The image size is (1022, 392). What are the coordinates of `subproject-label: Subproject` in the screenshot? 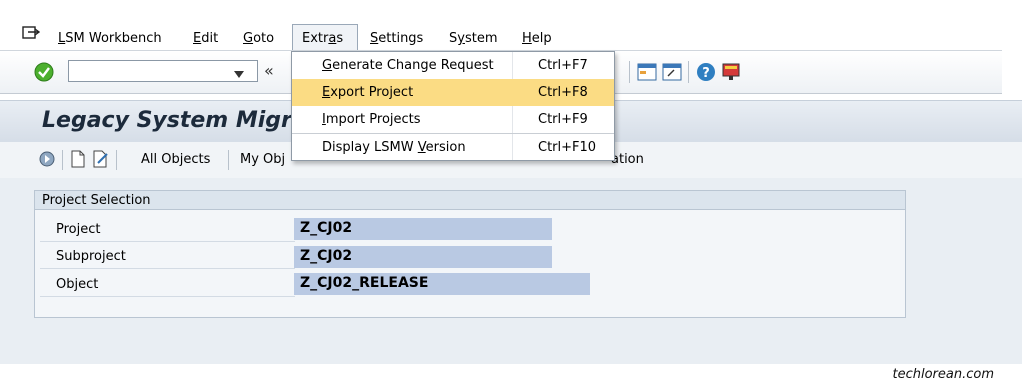 It's located at (91, 256).